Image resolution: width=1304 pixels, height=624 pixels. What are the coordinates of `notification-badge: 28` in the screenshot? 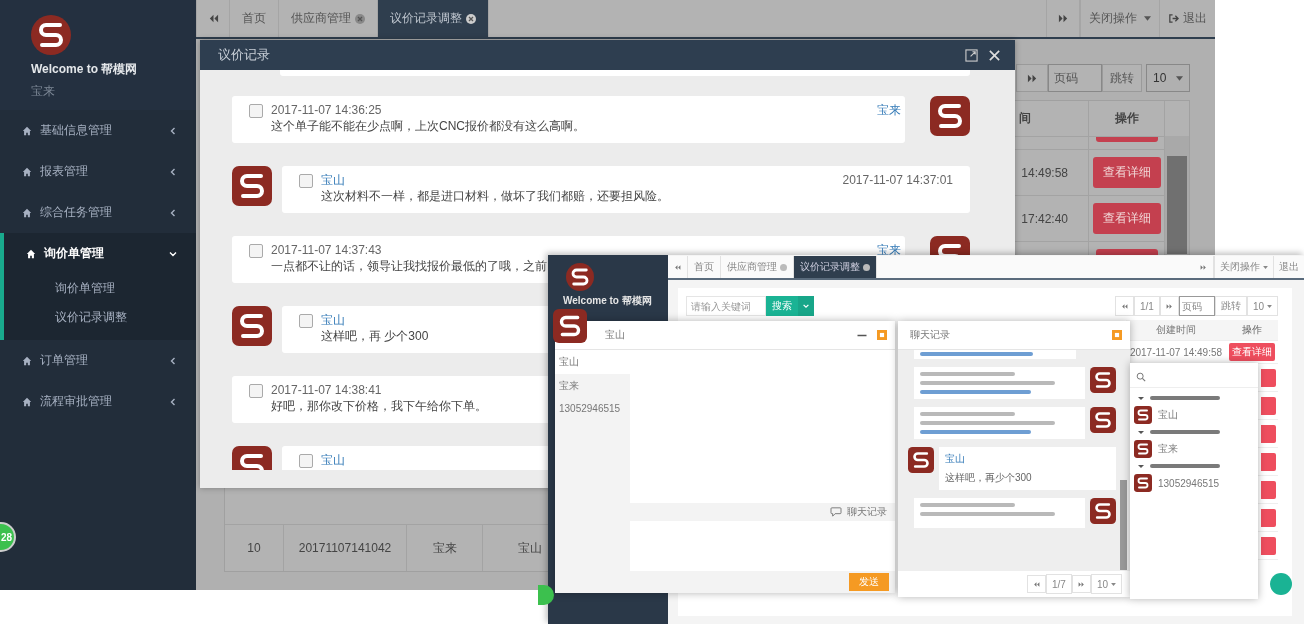 It's located at (8, 537).